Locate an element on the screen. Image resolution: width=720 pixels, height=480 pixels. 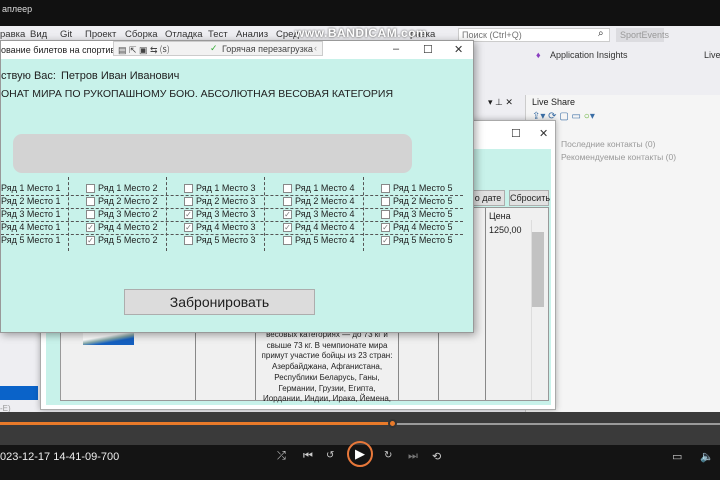
selected-list-item is located at coordinates (19, 393).